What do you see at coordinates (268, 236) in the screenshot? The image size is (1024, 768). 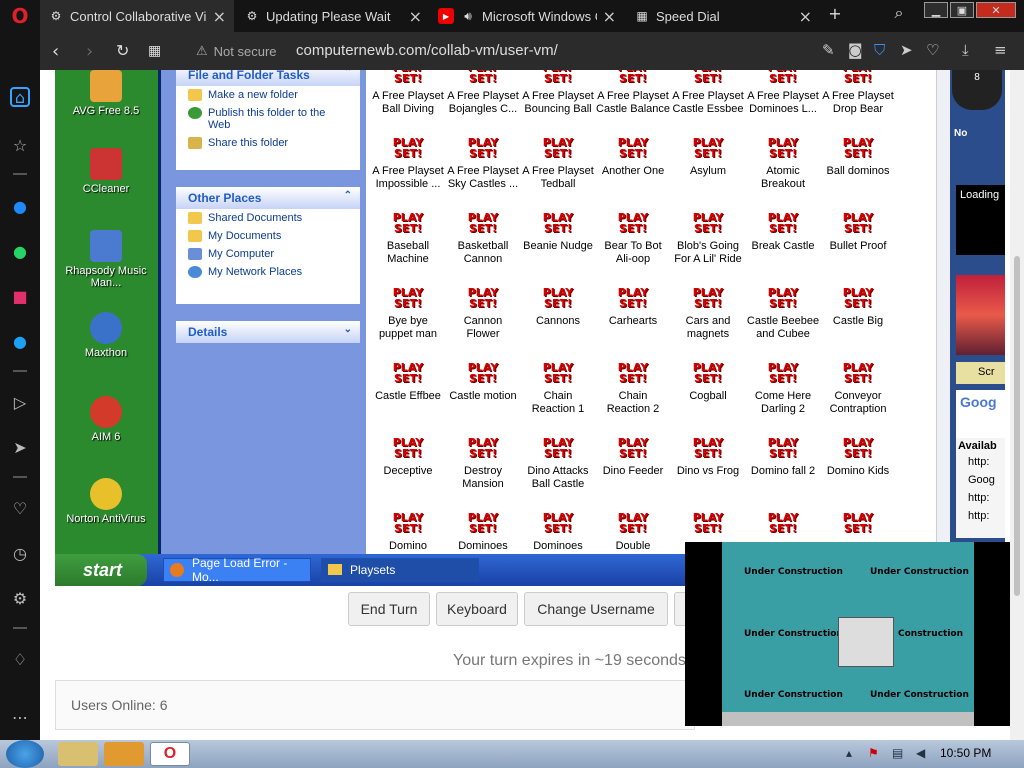 I see `place-my-documents: My Documents` at bounding box center [268, 236].